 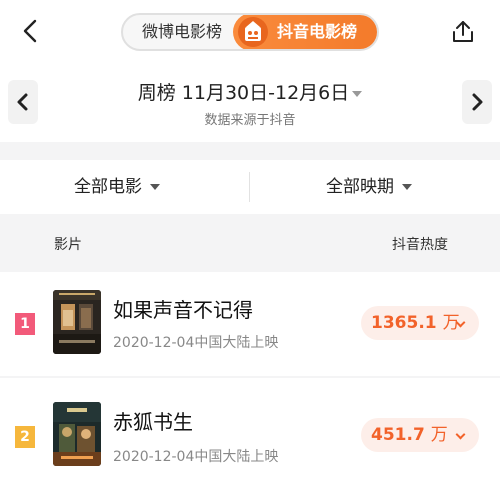 I want to click on chevron-left-icon, so click(x=30, y=31).